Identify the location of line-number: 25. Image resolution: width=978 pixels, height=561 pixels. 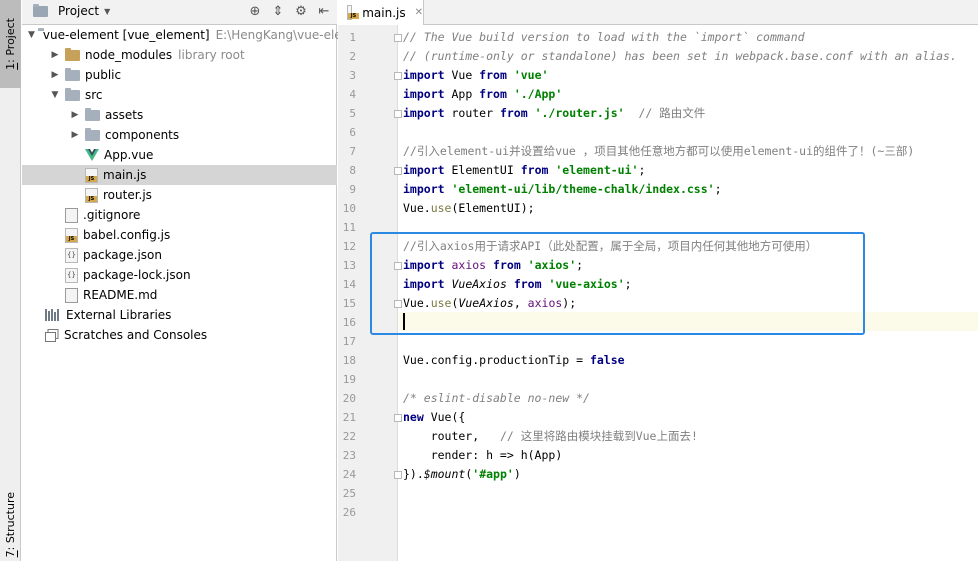
(349, 493).